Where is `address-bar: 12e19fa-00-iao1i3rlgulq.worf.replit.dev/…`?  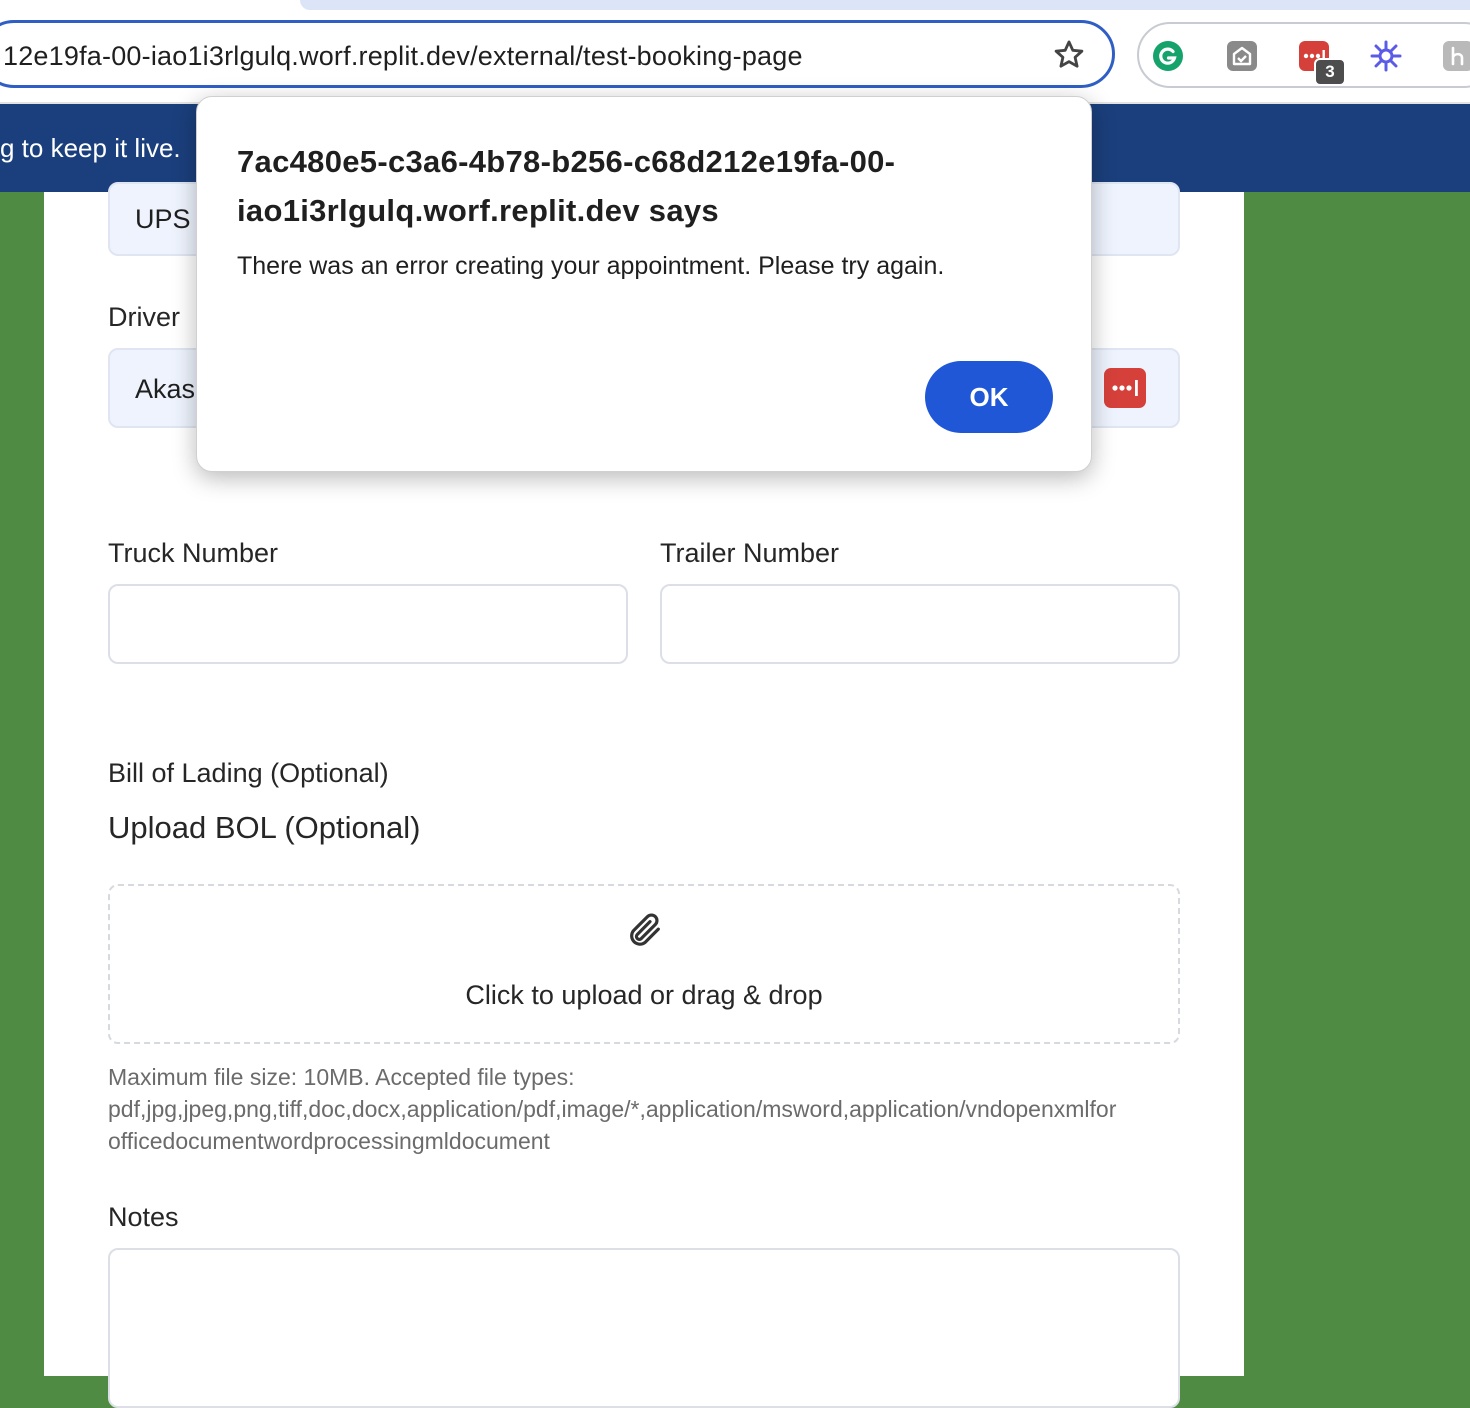 address-bar: 12e19fa-00-iao1i3rlgulq.worf.replit.dev/… is located at coordinates (557, 54).